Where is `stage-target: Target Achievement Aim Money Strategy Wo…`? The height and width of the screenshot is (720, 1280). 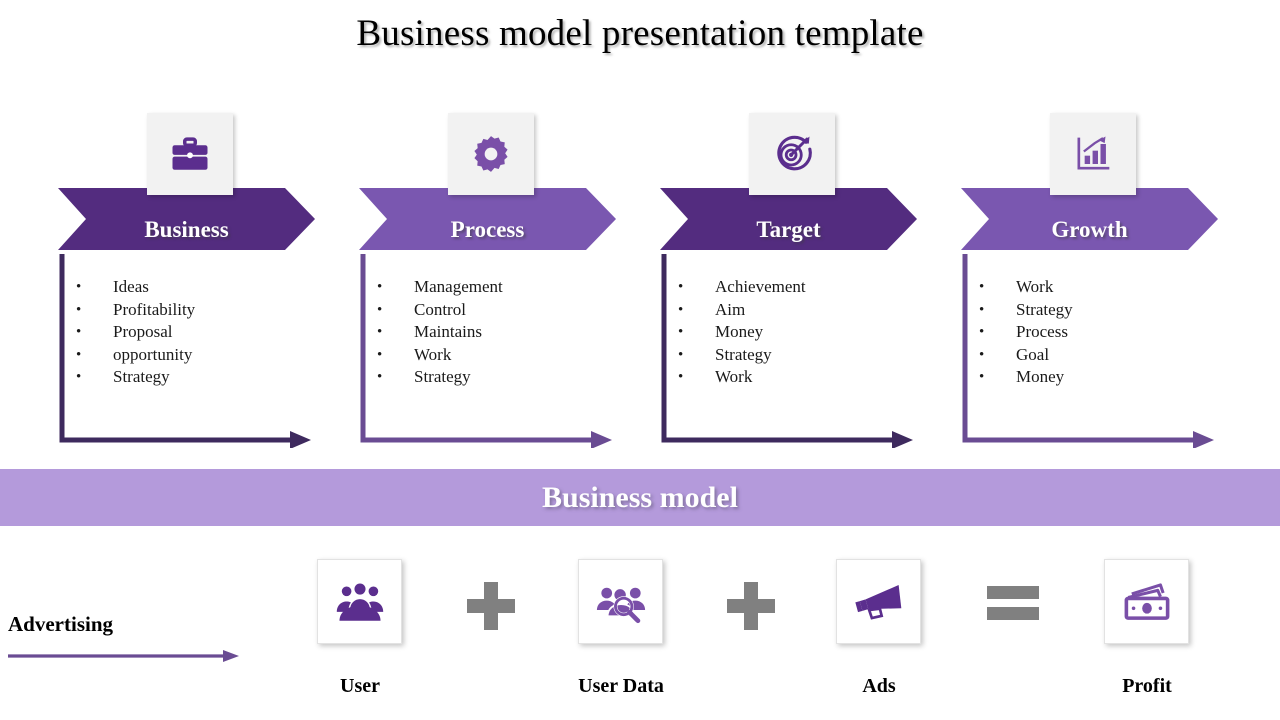 stage-target: Target Achievement Aim Money Strategy Wo… is located at coordinates (811, 280).